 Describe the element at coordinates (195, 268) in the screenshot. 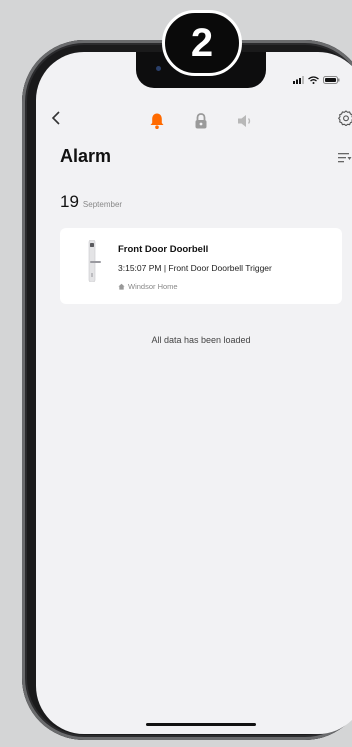

I see `alarm-detail: 3:15:07 PM | Front Door Doorbell Trigger` at that location.